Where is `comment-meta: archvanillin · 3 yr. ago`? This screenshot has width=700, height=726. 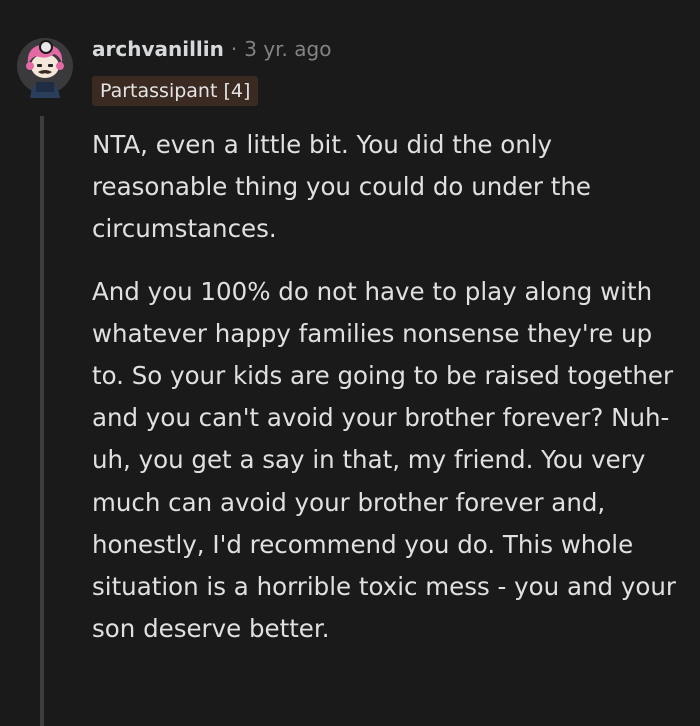
comment-meta: archvanillin · 3 yr. ago is located at coordinates (211, 49).